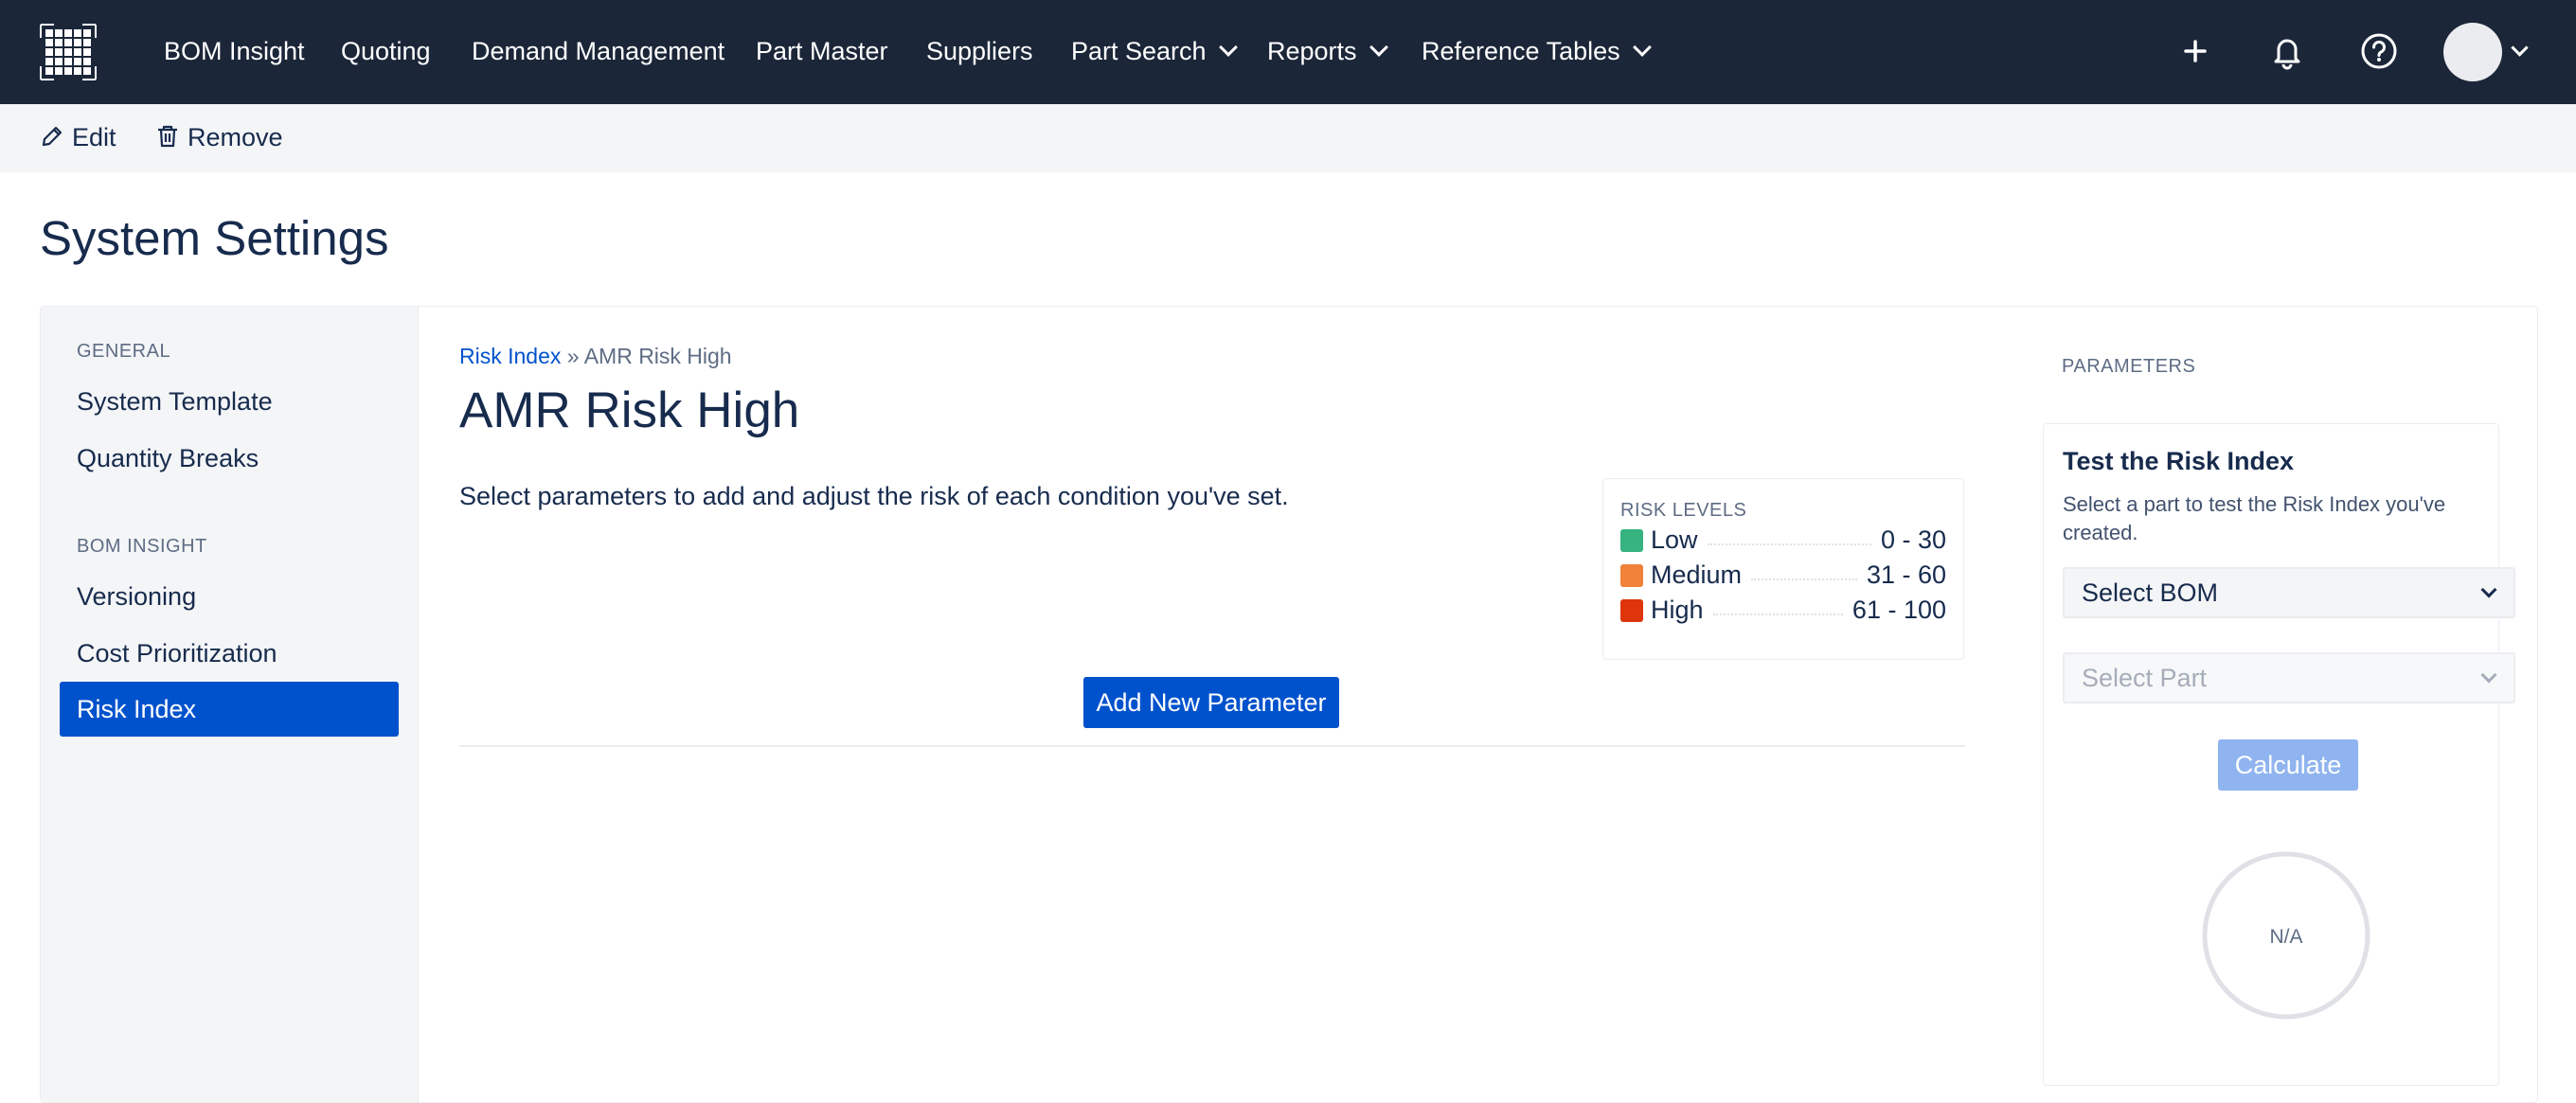 The height and width of the screenshot is (1103, 2576). I want to click on risk-level-high: High 61 - 100, so click(1783, 610).